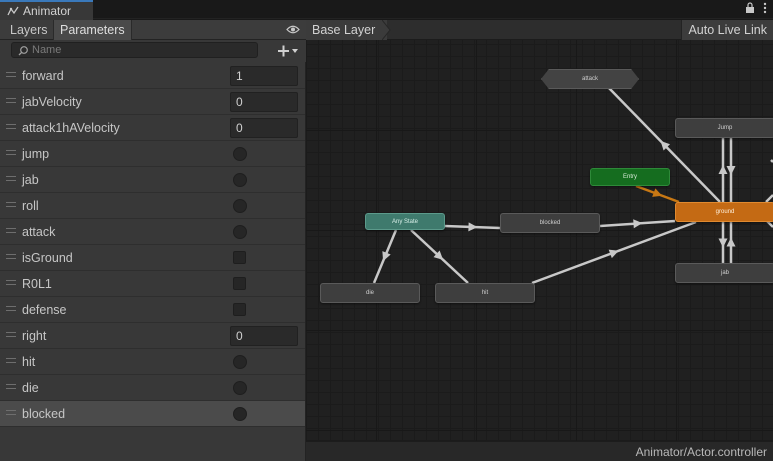  I want to click on transition-ground-offscreen-up, so click(769, 198).